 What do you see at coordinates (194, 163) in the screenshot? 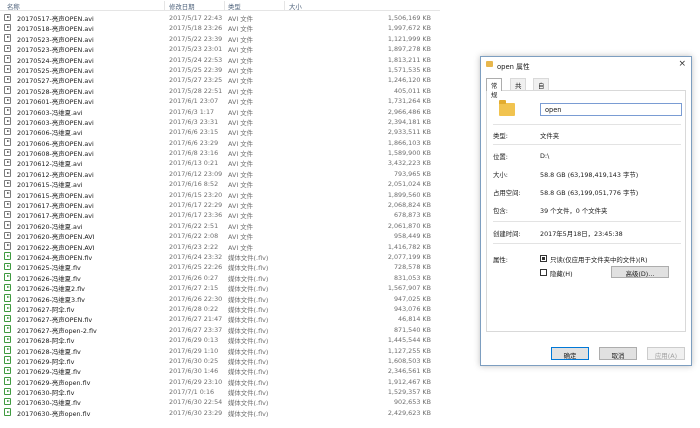
I see `file-date: 2017/6/13 0:21` at bounding box center [194, 163].